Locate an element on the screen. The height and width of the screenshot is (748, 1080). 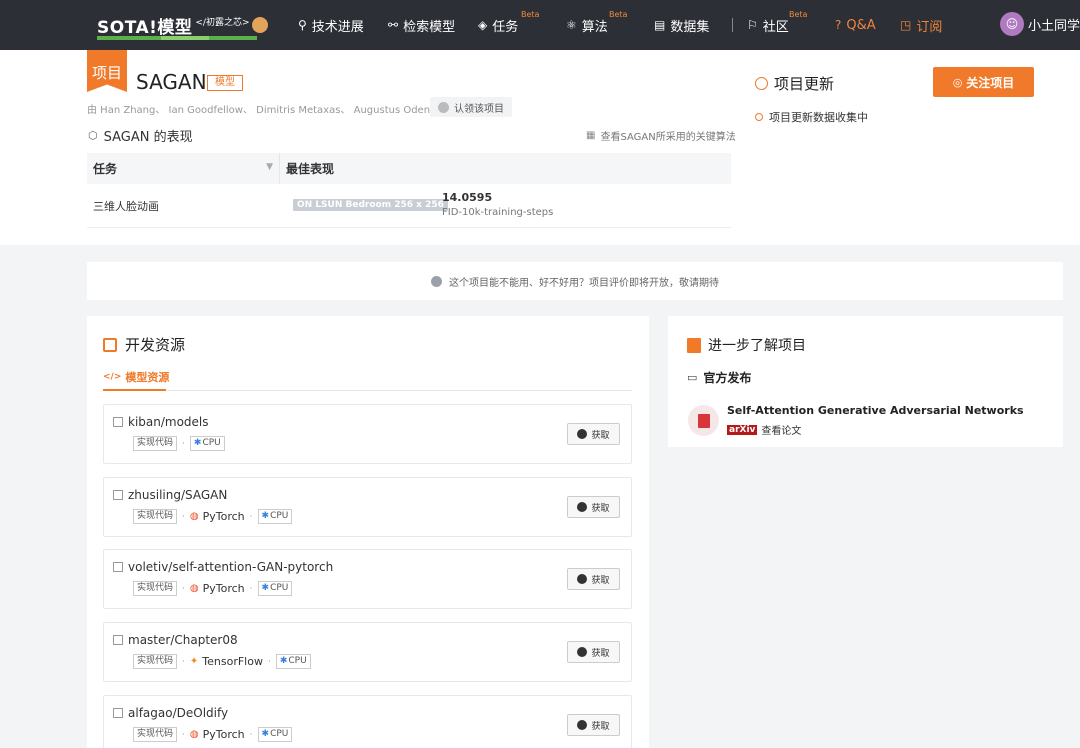
nav-item-subscribe: ◳ 订阅 is located at coordinates (921, 25).